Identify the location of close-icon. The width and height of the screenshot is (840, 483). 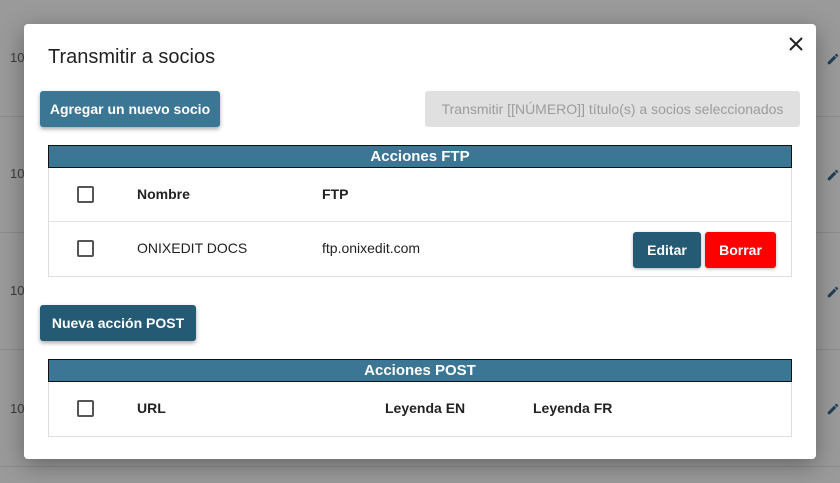
(796, 44).